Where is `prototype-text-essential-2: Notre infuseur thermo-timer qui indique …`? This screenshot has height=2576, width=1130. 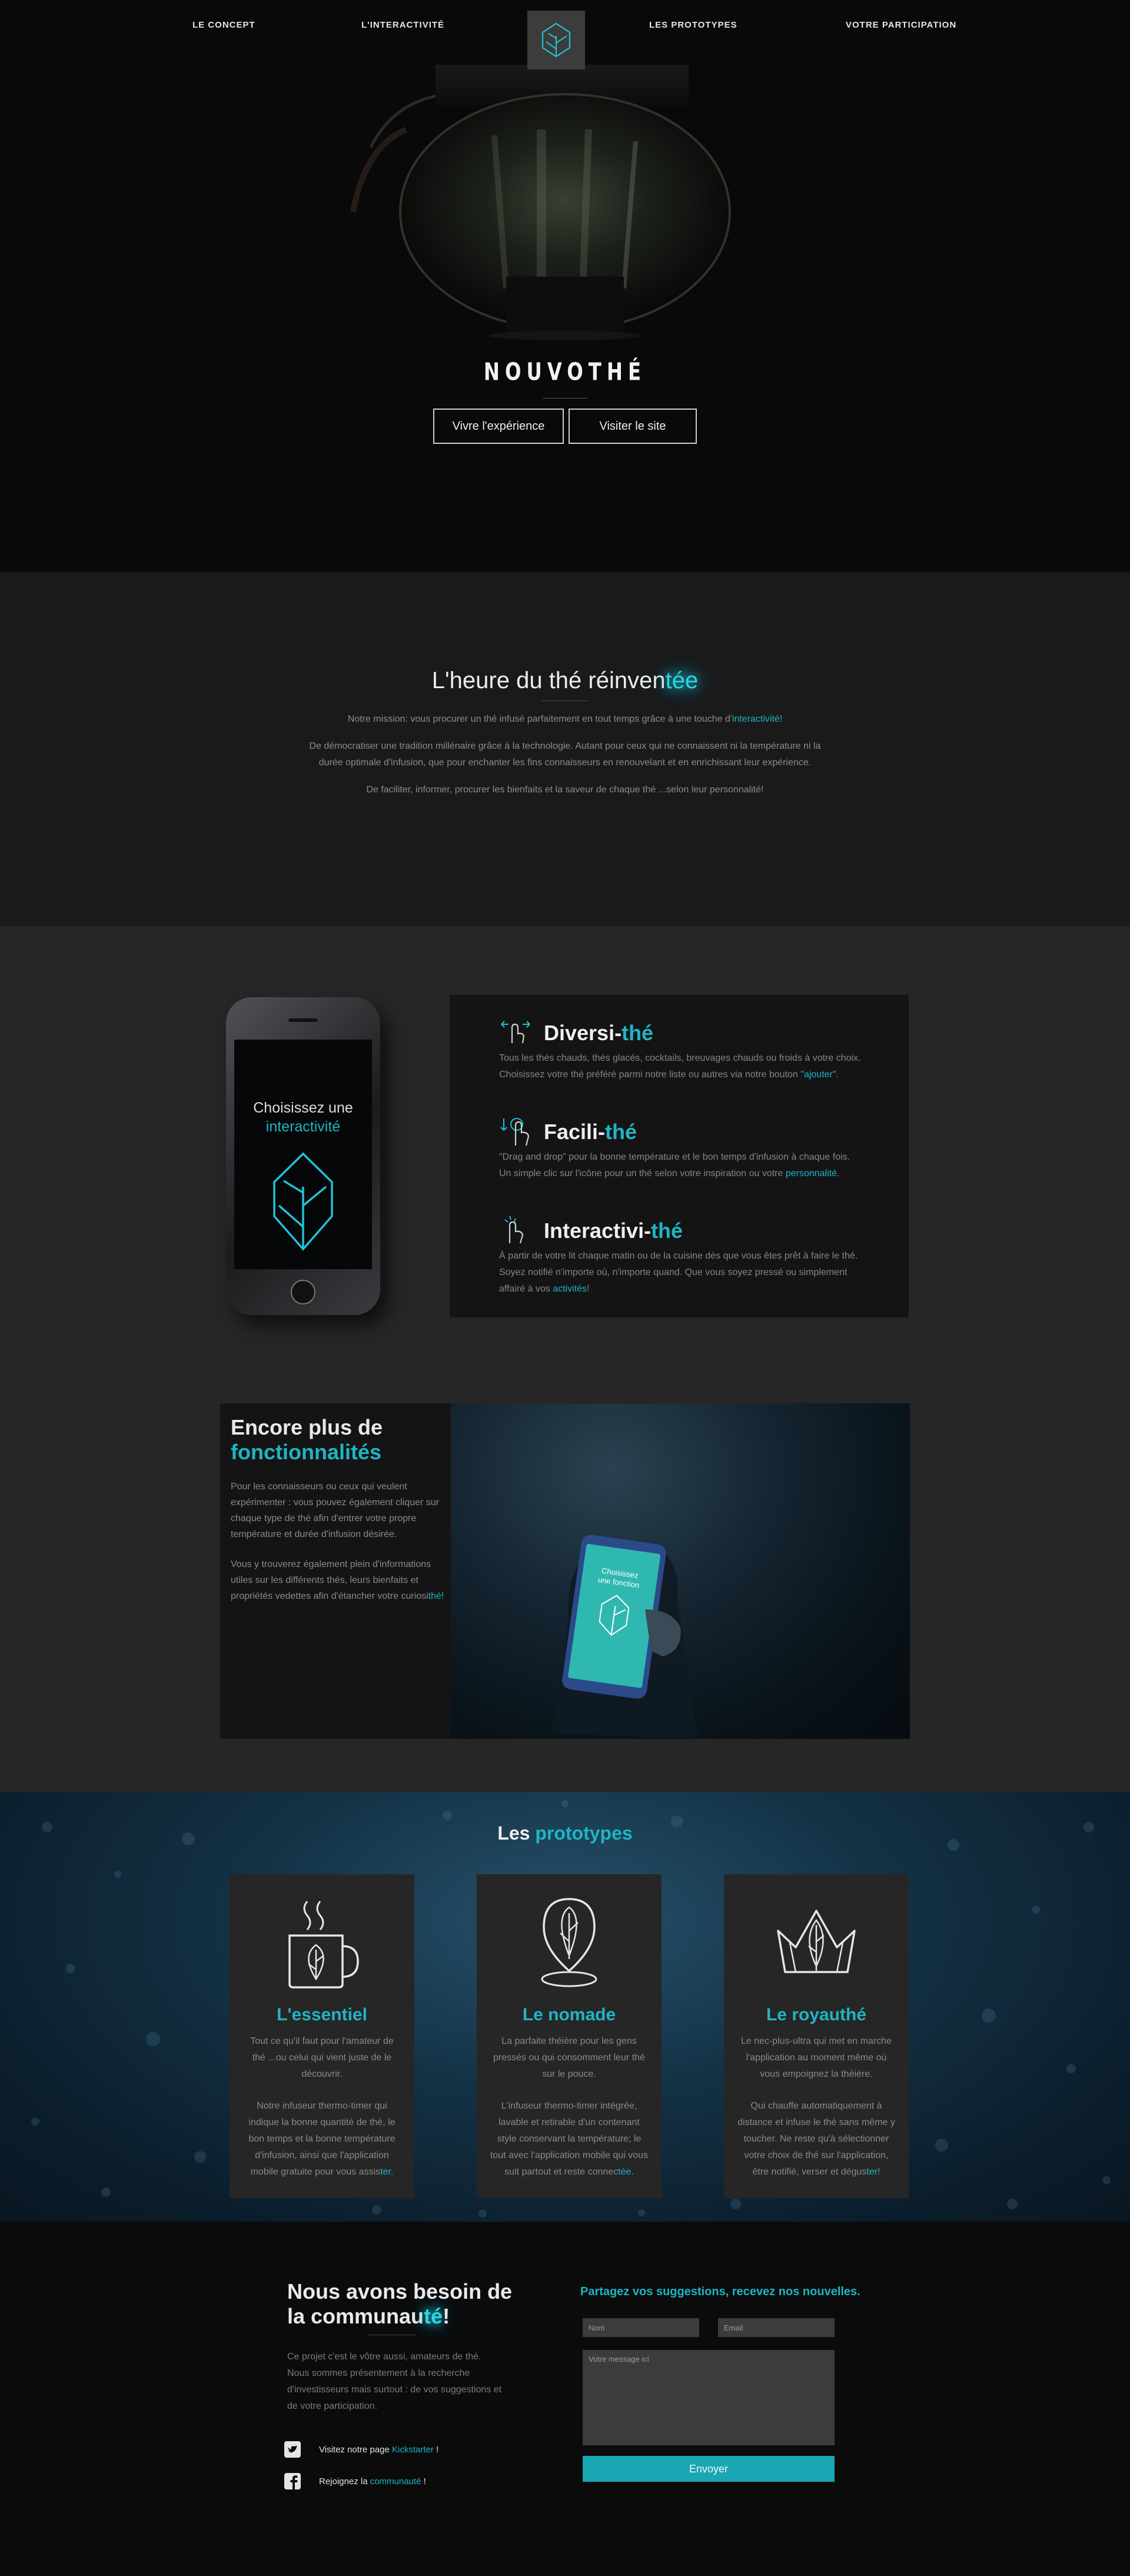
prototype-text-essential-2: Notre infuseur thermo-timer qui indique … is located at coordinates (322, 2139).